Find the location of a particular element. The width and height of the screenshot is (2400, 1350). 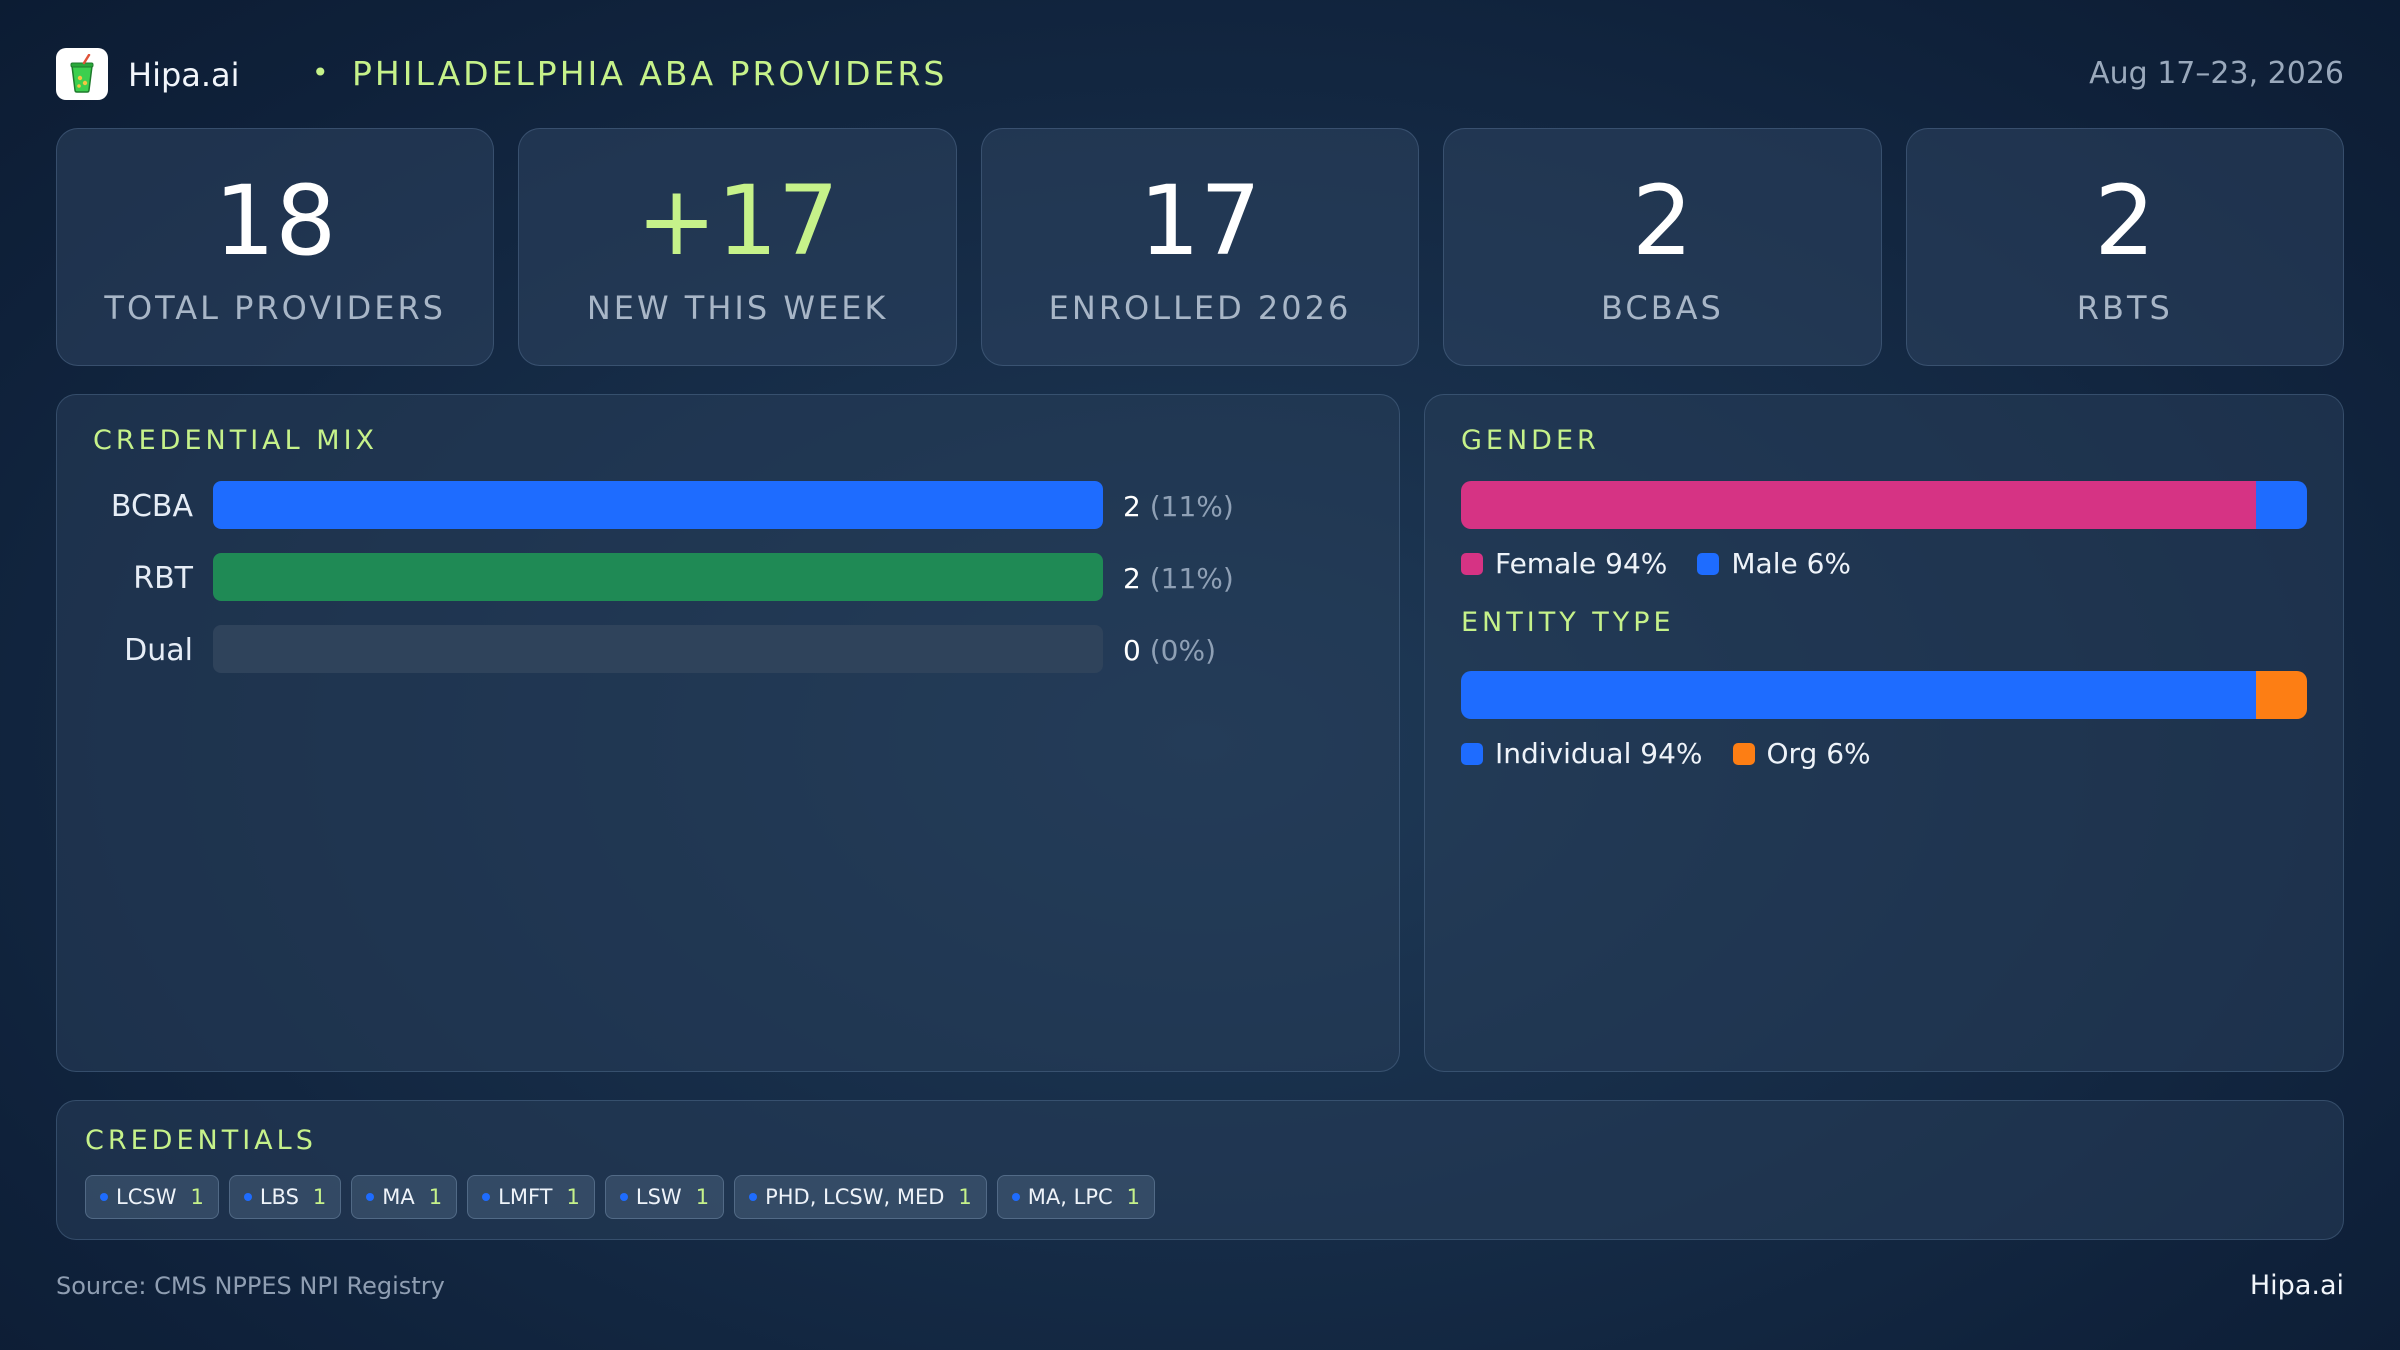

footer-brand: Hipa.ai is located at coordinates (2297, 1285).